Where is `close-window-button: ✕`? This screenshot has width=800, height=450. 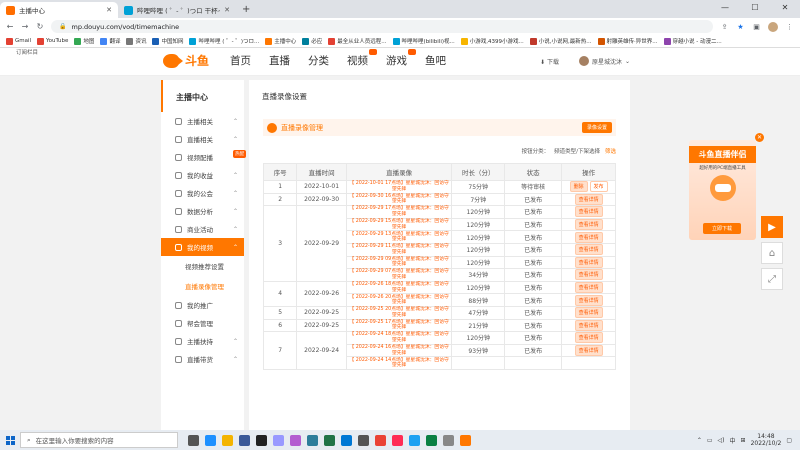 close-window-button: ✕ is located at coordinates (785, 9).